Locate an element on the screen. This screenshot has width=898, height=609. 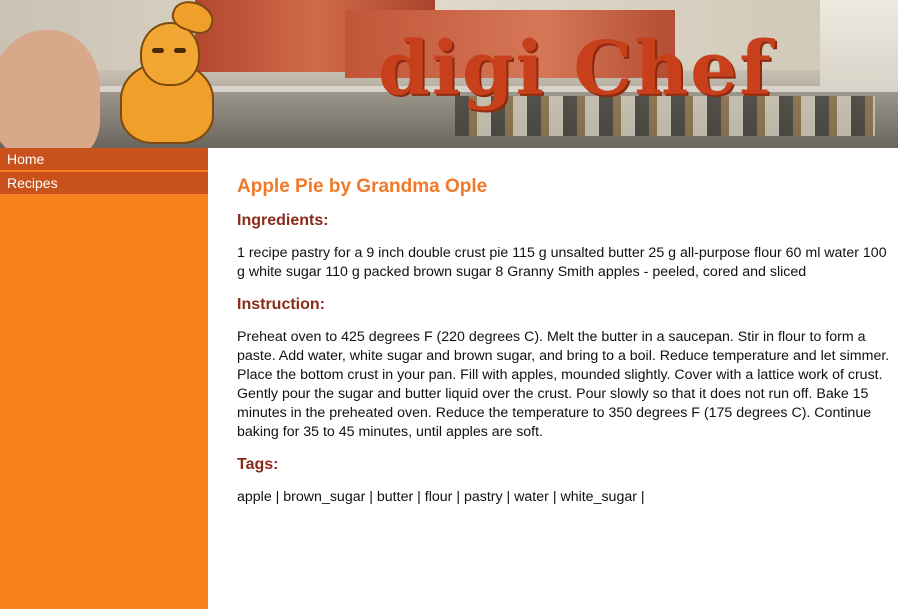
tag-link: butter is located at coordinates (395, 497).